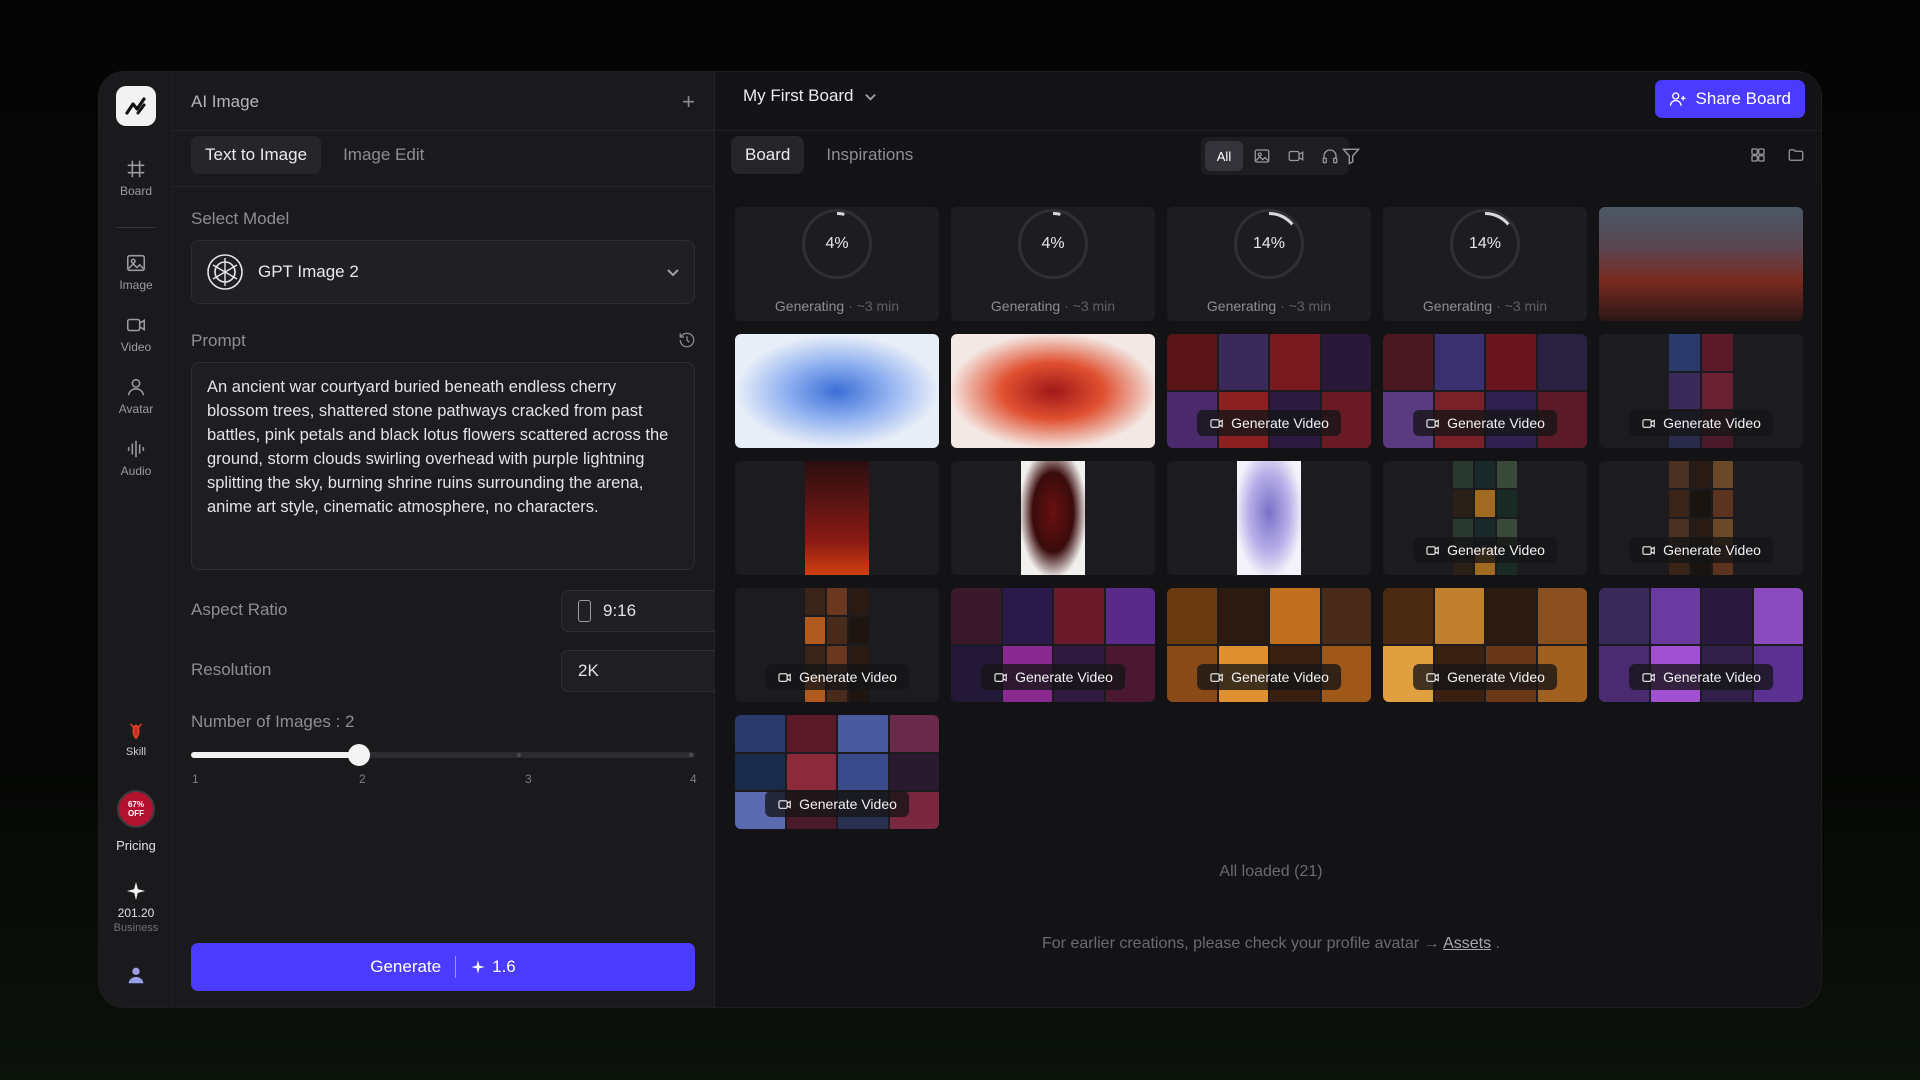 The height and width of the screenshot is (1080, 1920). Describe the element at coordinates (443, 272) in the screenshot. I see `model-select: GPT Image 2` at that location.